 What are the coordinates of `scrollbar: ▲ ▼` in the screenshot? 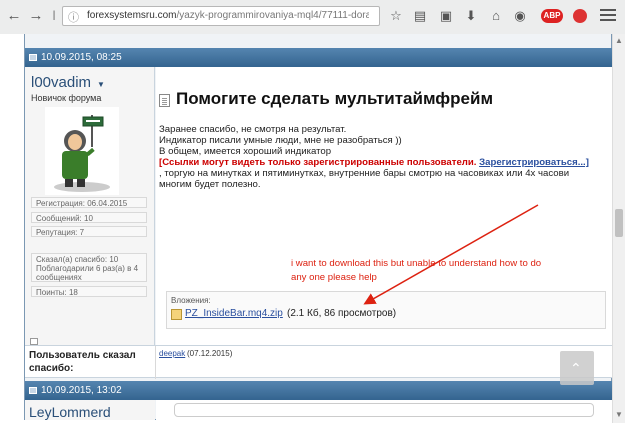 It's located at (618, 228).